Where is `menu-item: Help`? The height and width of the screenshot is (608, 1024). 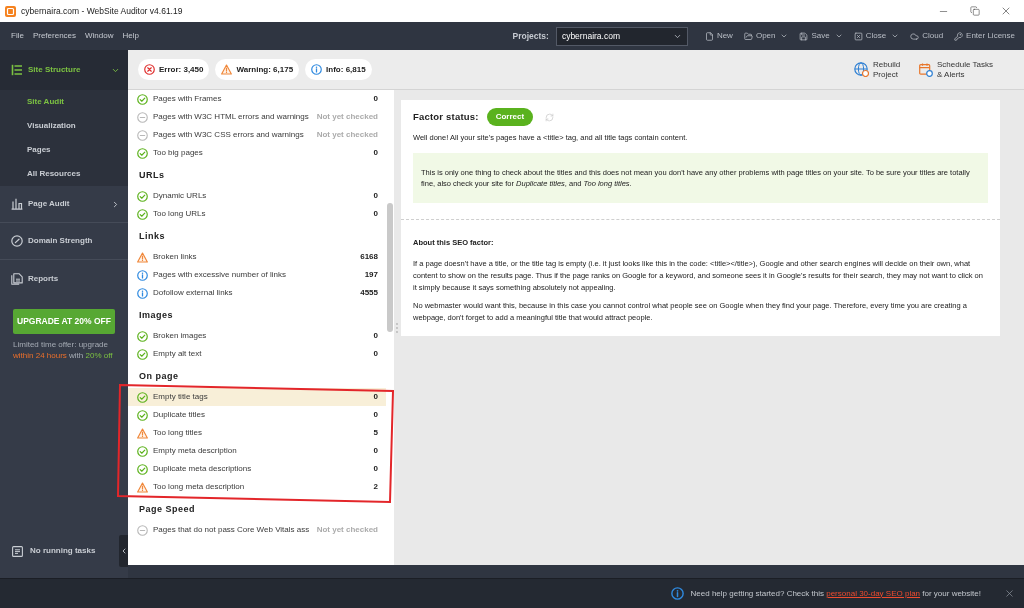
menu-item: Help is located at coordinates (130, 36).